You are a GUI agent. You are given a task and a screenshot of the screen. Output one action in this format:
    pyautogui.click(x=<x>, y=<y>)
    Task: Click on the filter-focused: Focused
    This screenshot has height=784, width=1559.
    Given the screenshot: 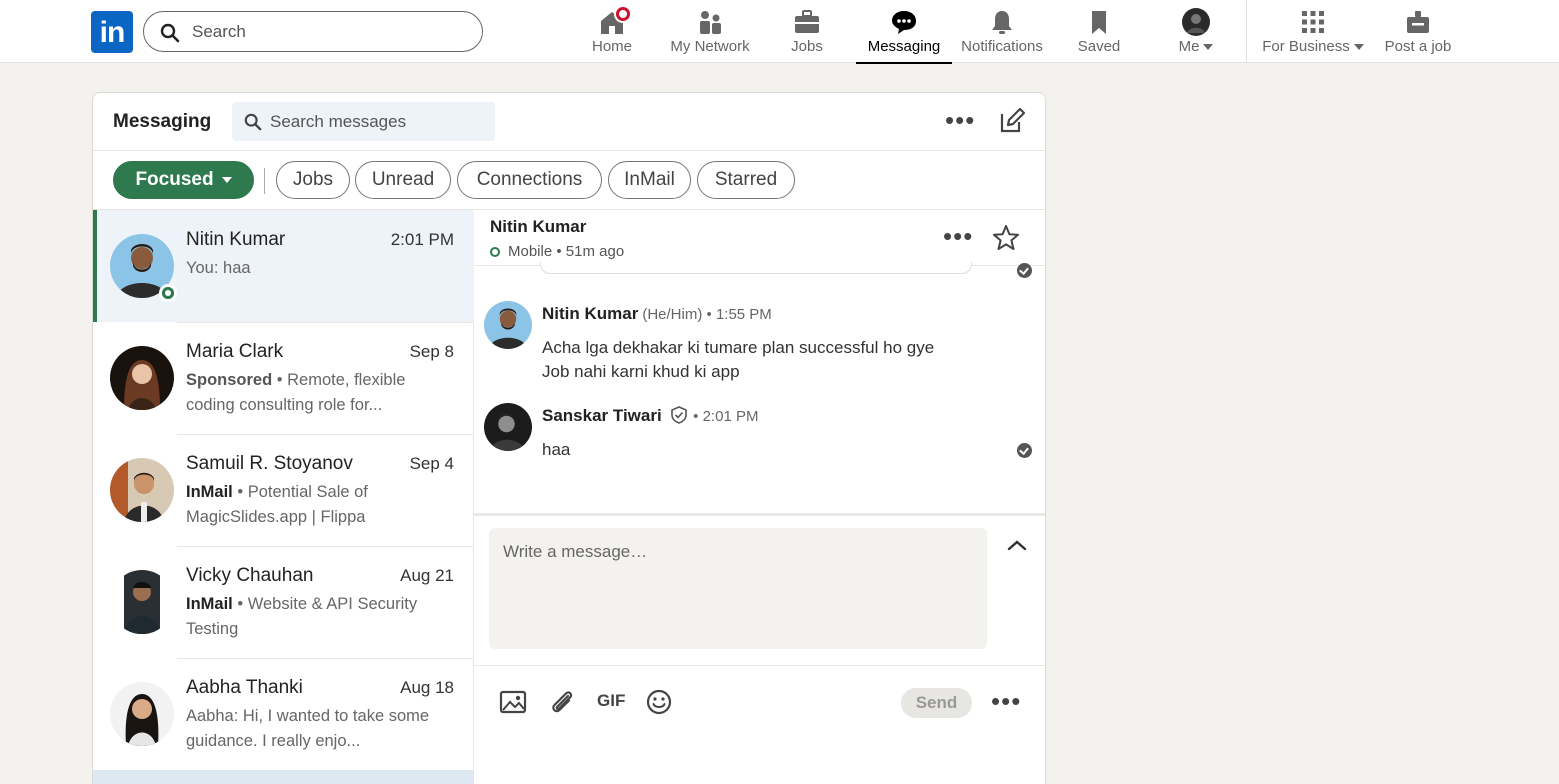 What is the action you would take?
    pyautogui.click(x=183, y=180)
    